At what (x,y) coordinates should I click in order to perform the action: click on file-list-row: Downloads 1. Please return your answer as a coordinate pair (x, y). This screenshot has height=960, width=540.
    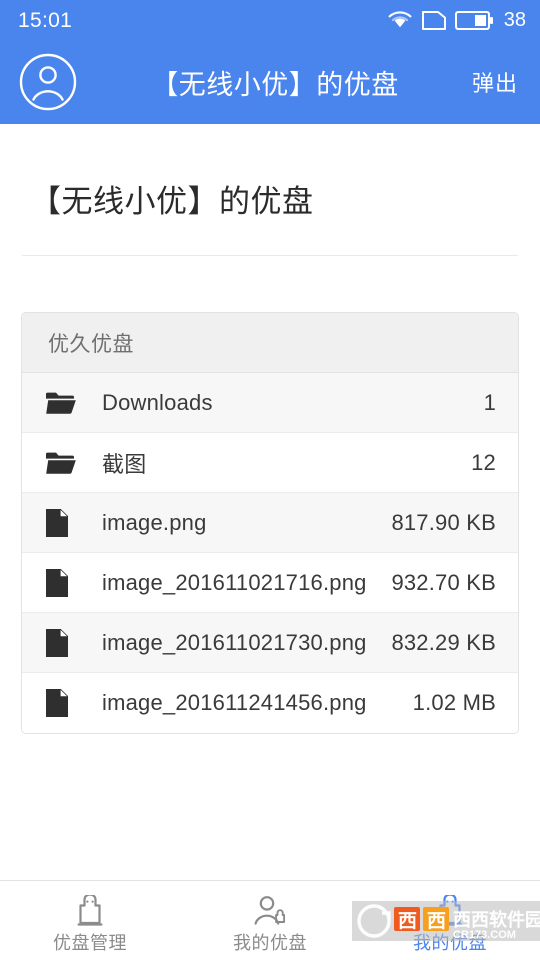
    Looking at the image, I should click on (270, 403).